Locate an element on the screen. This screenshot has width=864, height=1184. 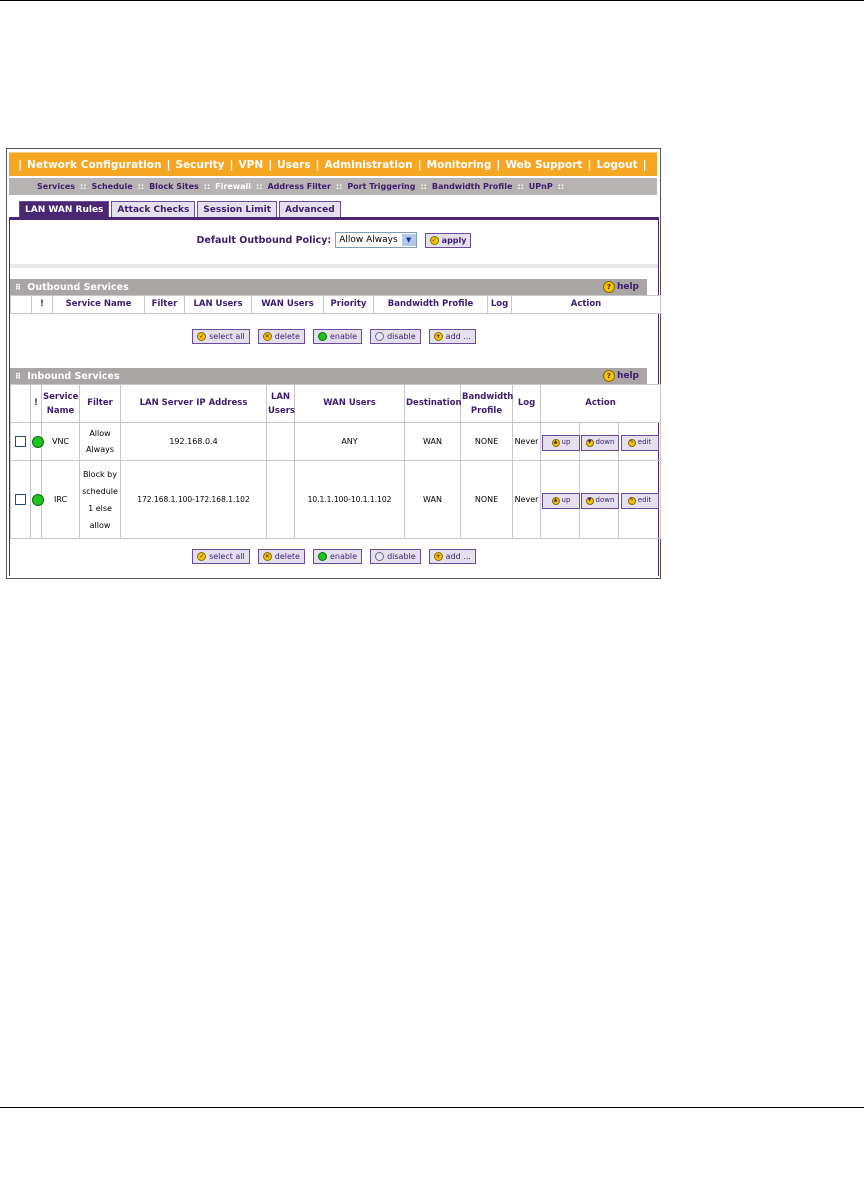
menu-monitoring: Monitoring is located at coordinates (459, 165).